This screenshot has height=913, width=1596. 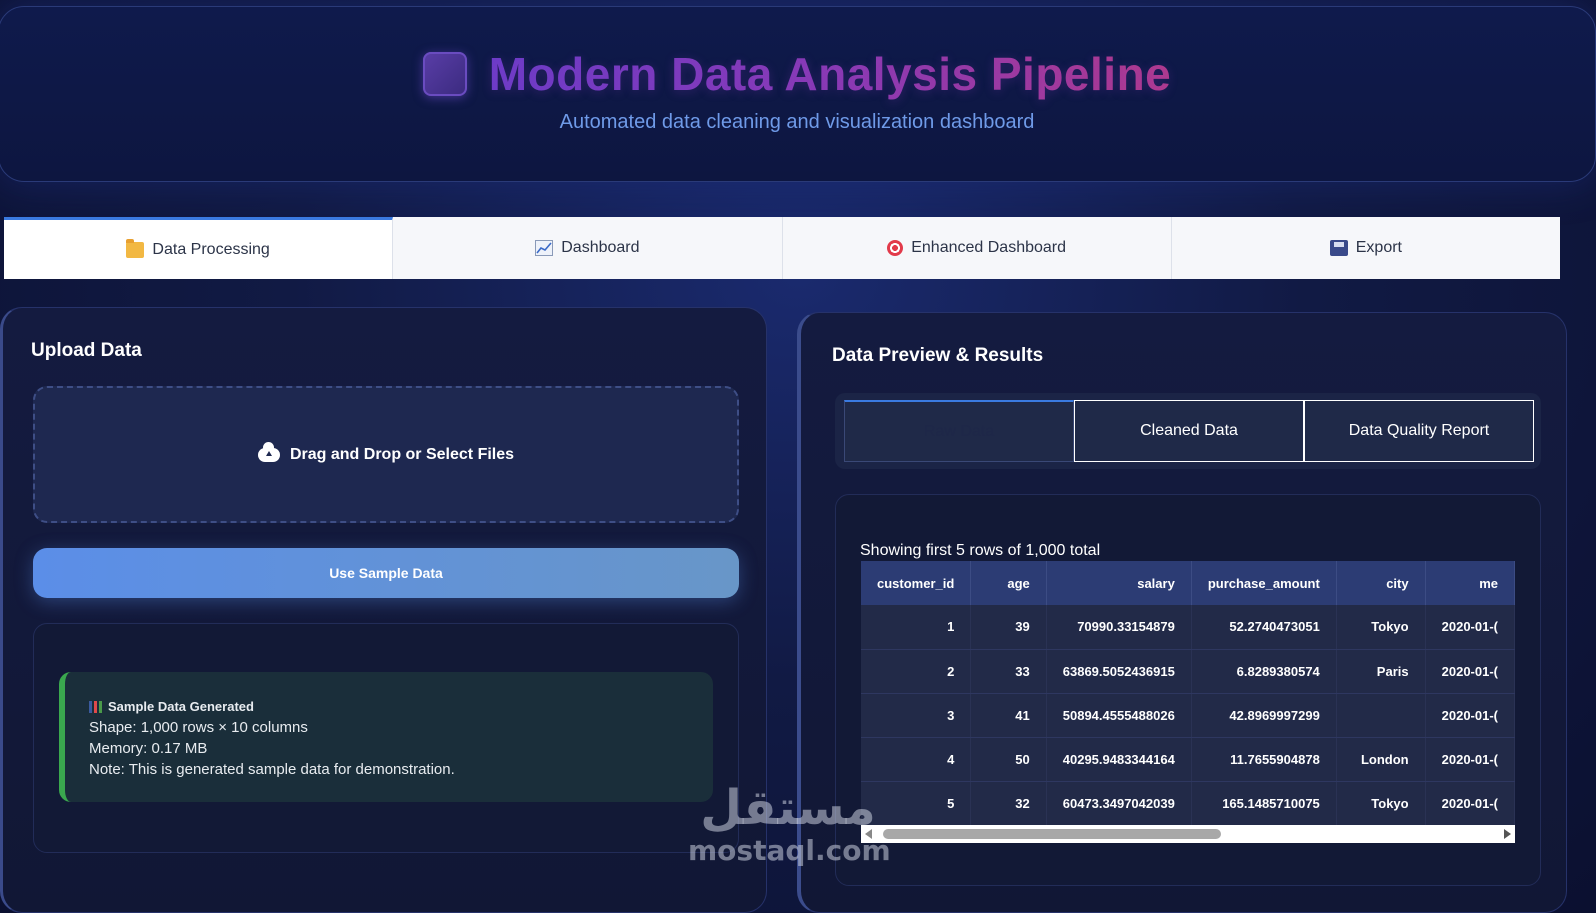 I want to click on tab-export: Export, so click(x=1365, y=248).